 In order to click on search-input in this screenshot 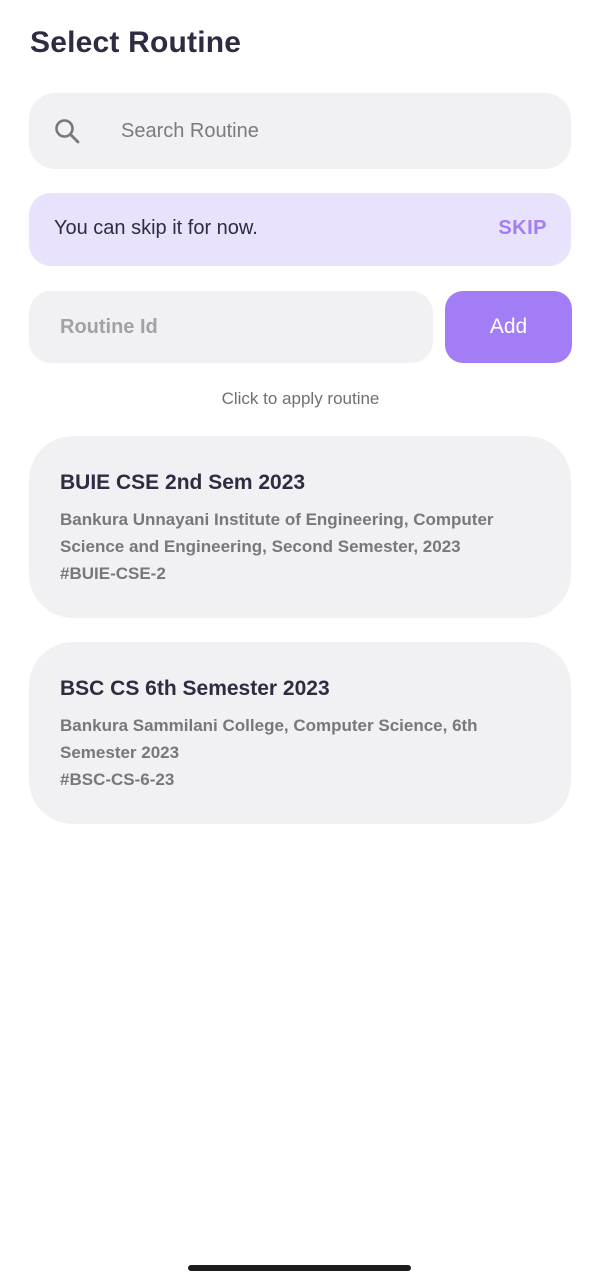, I will do `click(341, 131)`.